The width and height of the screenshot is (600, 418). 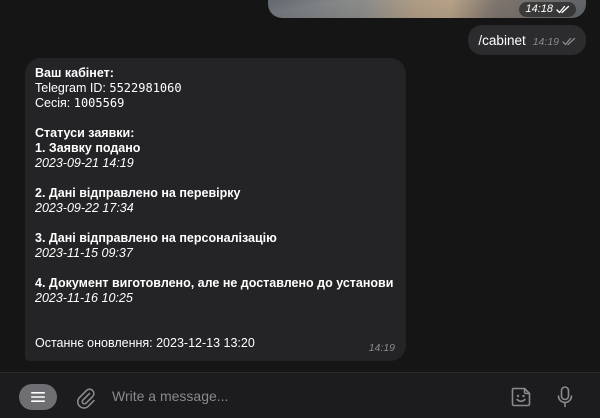 I want to click on outgoing-message-text: /cabinet, so click(x=502, y=40).